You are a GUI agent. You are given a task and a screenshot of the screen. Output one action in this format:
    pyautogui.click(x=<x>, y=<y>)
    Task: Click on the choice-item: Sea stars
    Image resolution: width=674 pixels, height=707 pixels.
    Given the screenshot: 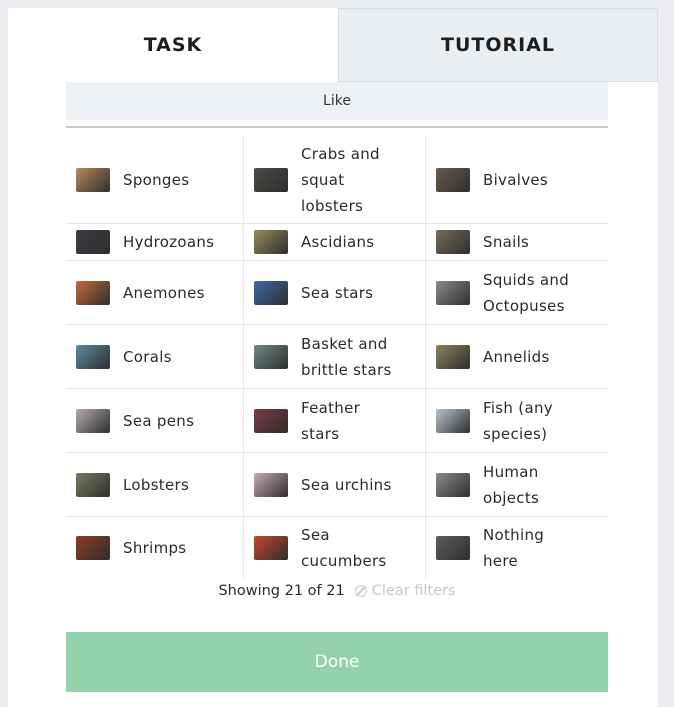 What is the action you would take?
    pyautogui.click(x=335, y=293)
    